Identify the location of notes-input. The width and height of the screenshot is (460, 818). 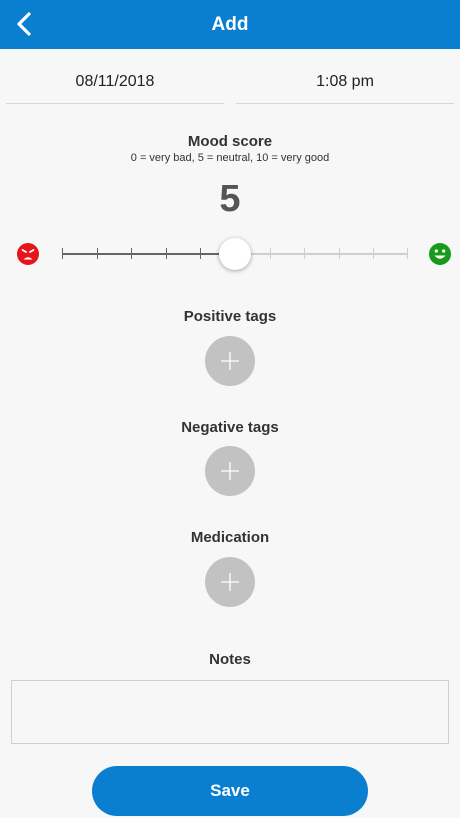
(230, 712).